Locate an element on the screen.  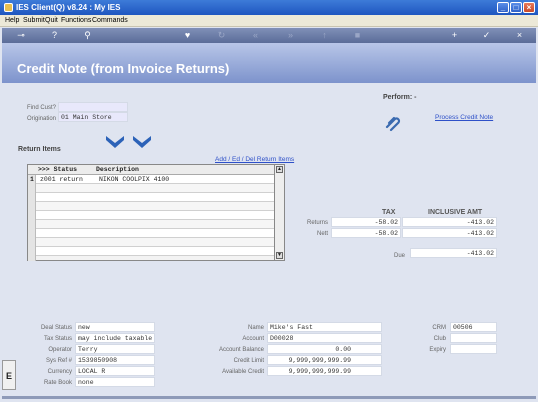
due-field: -413.02 is located at coordinates (453, 253).